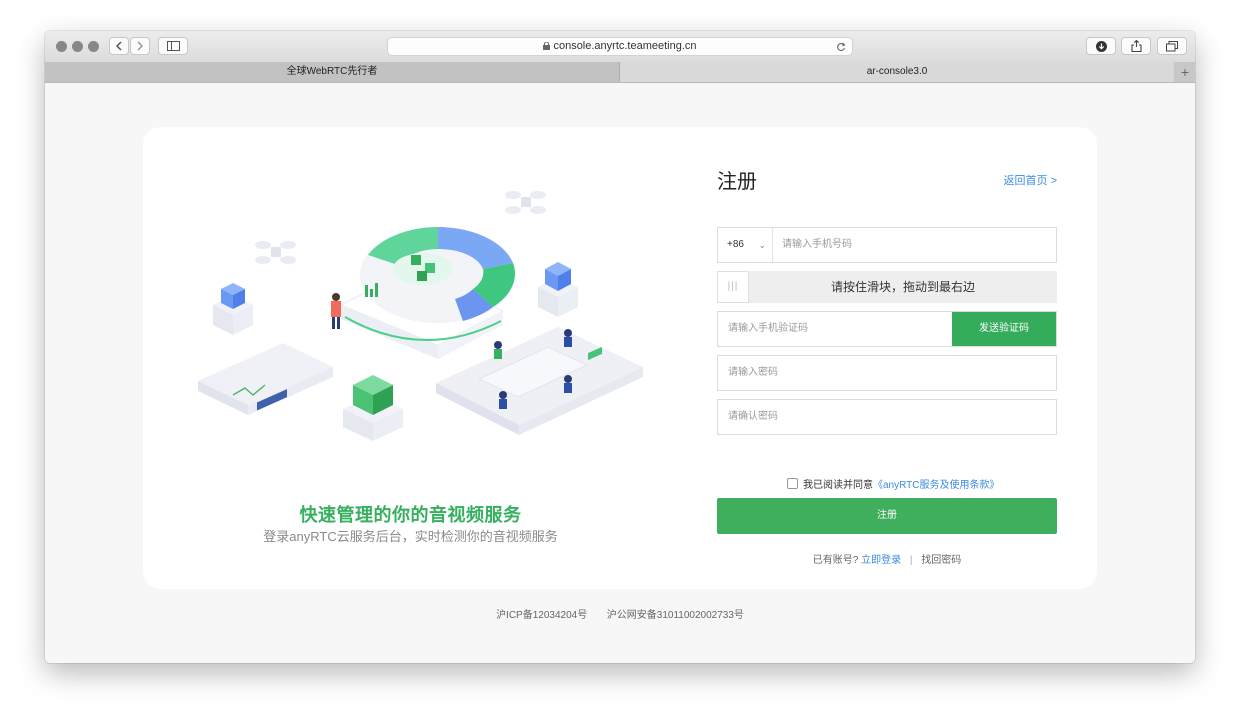 Image resolution: width=1240 pixels, height=723 pixels. What do you see at coordinates (1185, 72) in the screenshot?
I see `new-tab-button: +` at bounding box center [1185, 72].